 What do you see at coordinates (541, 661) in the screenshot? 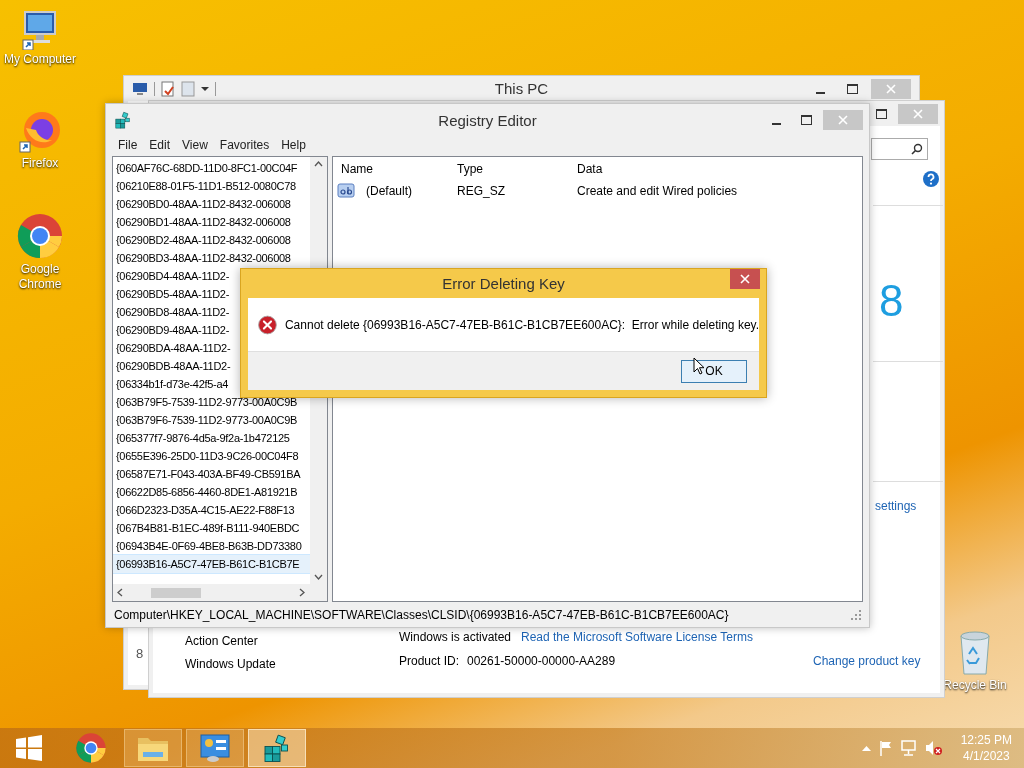
I see `product-id-value: 00261-50000-00000-AA289` at bounding box center [541, 661].